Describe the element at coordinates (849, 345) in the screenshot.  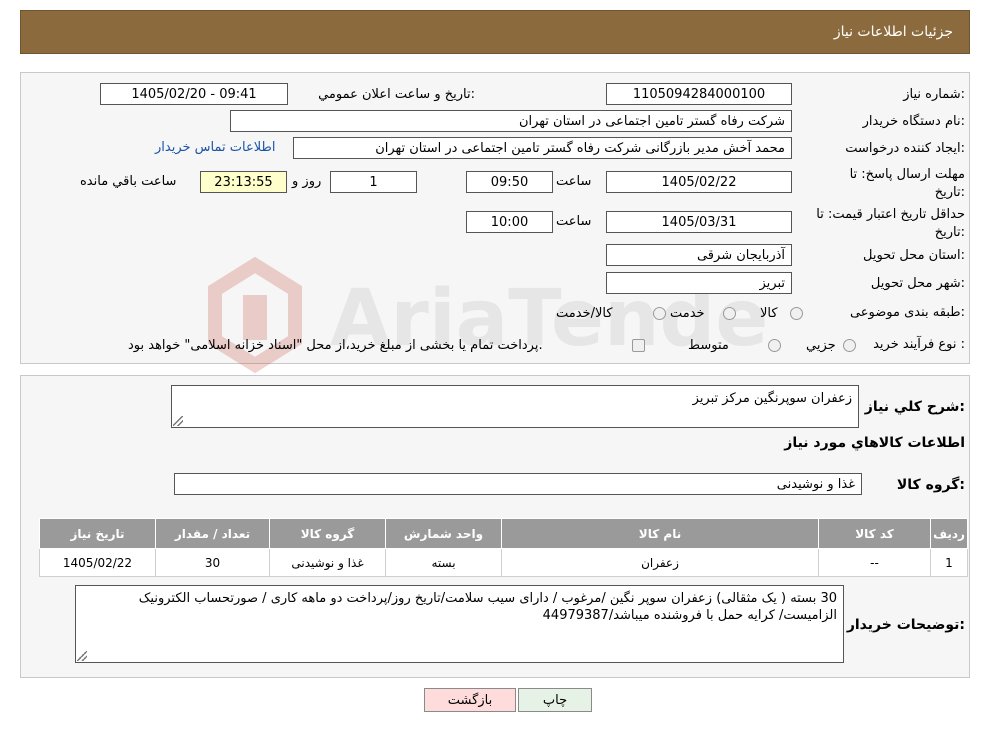
I see `process-radio-minor` at that location.